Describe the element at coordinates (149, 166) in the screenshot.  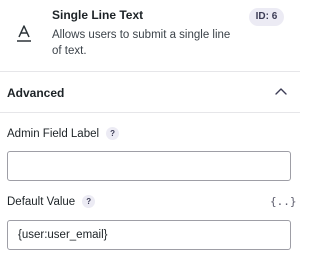
I see `admin-field-label-input` at that location.